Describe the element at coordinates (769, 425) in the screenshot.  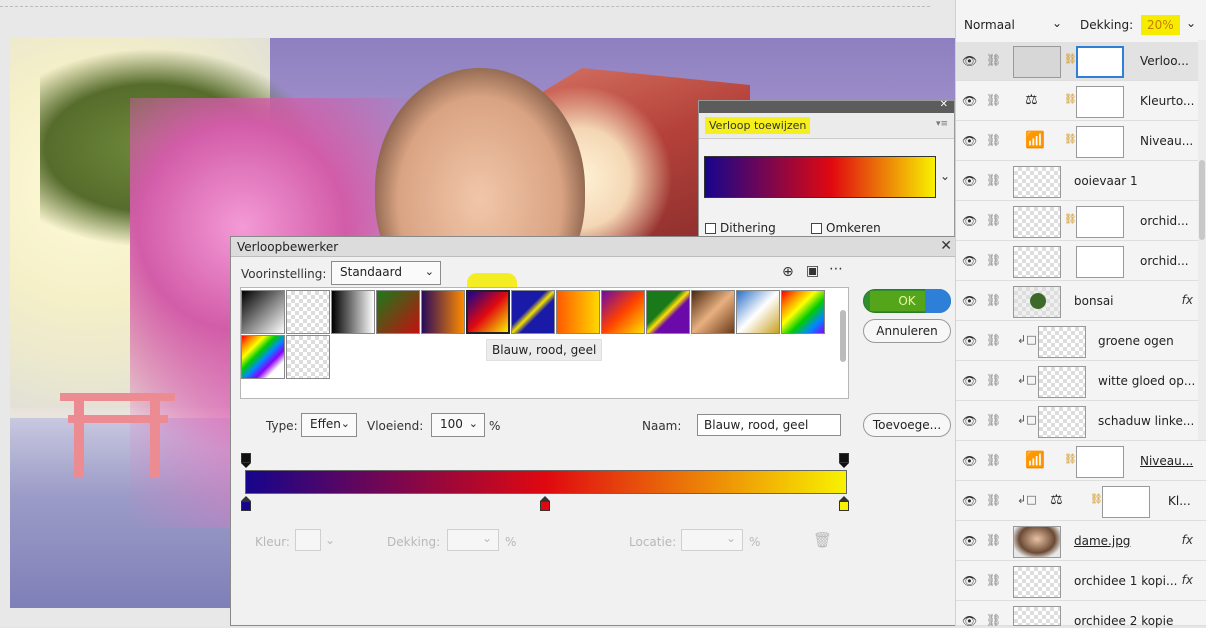
I see `name-input: Blauw, rood, geel` at that location.